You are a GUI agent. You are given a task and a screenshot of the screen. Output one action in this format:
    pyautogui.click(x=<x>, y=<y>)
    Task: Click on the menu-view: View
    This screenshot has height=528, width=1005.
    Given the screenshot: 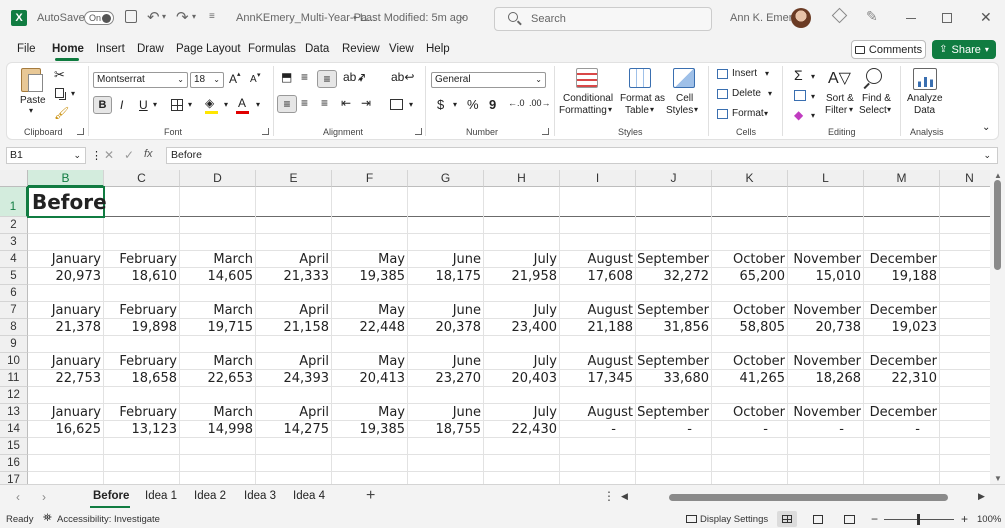 What is the action you would take?
    pyautogui.click(x=401, y=51)
    